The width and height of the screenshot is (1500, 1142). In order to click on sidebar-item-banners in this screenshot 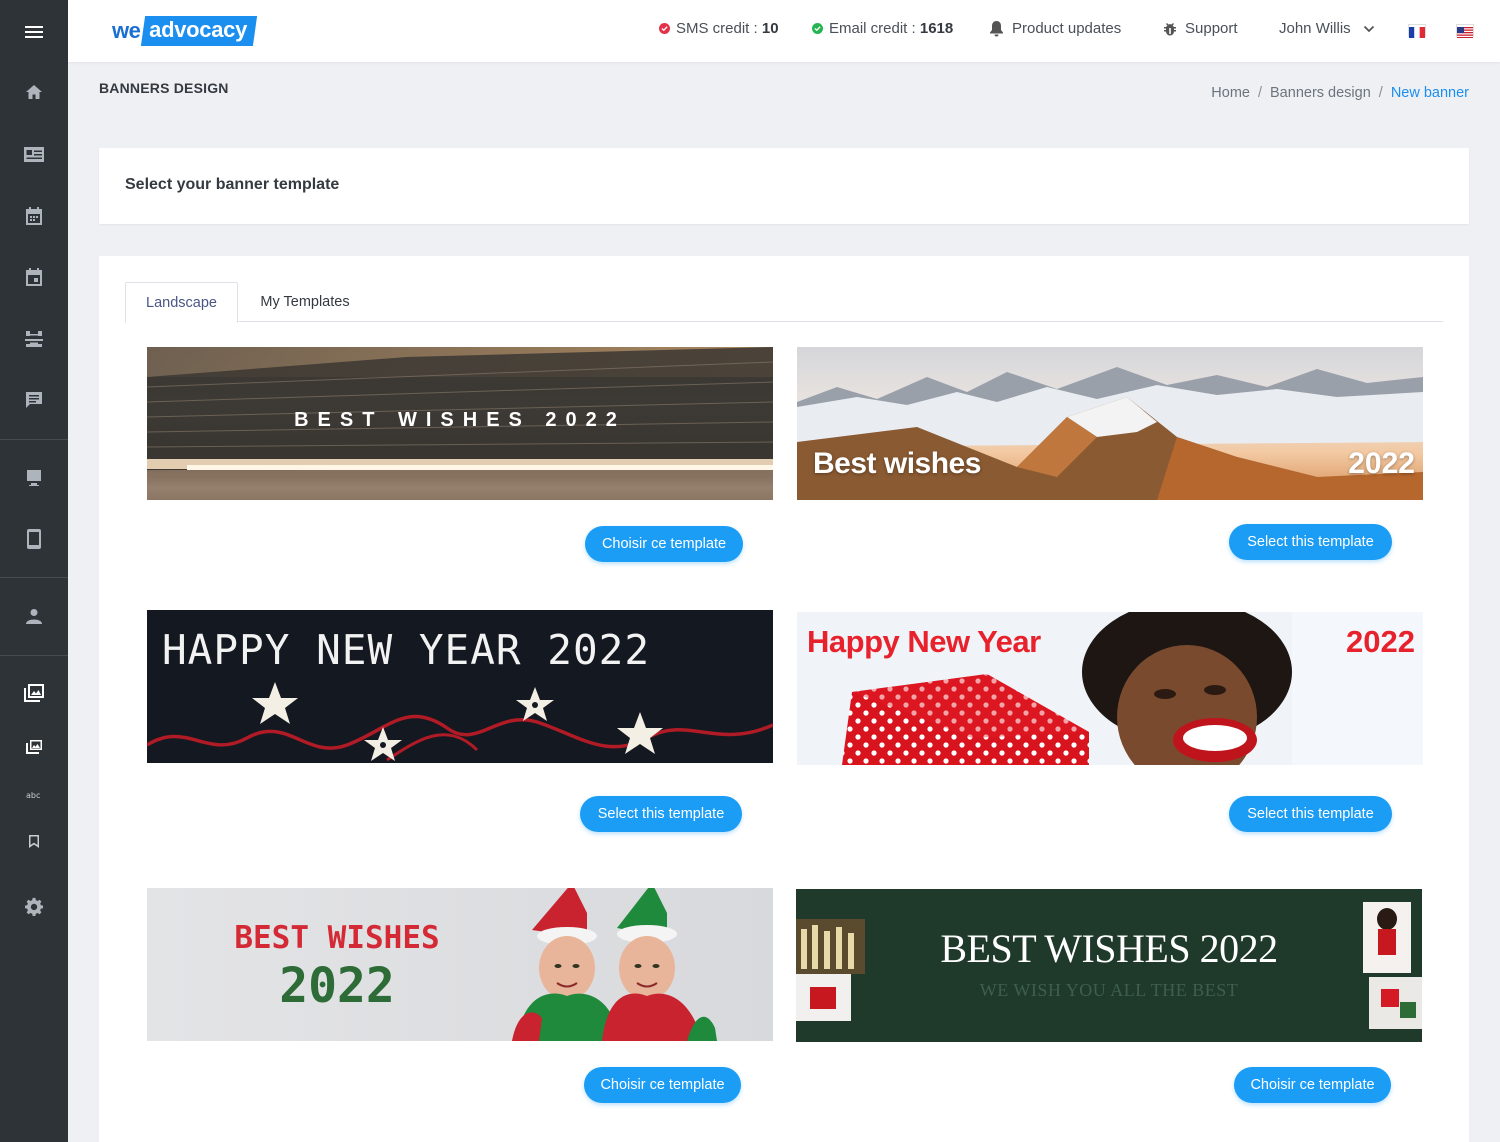, I will do `click(34, 693)`.